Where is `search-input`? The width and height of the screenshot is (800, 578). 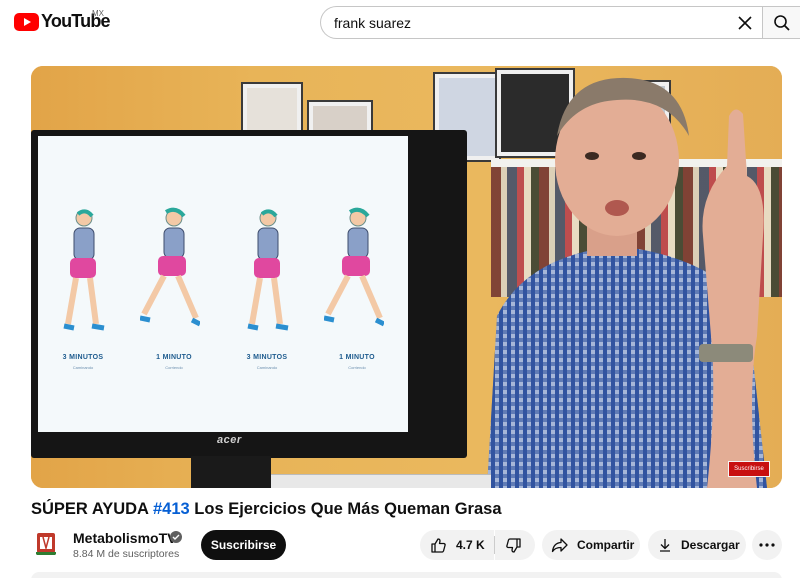
search-input is located at coordinates (524, 22).